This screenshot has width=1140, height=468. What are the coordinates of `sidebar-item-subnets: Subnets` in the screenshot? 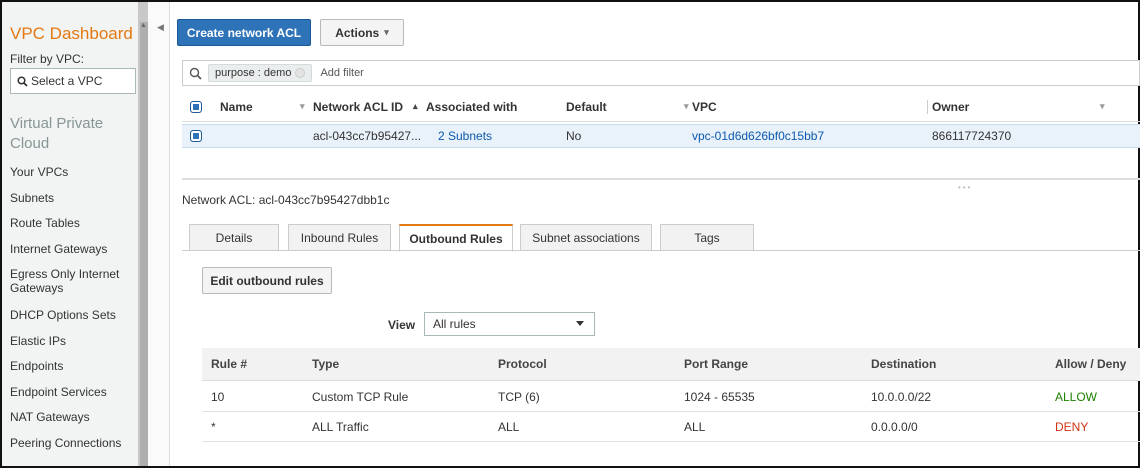 It's located at (74, 204).